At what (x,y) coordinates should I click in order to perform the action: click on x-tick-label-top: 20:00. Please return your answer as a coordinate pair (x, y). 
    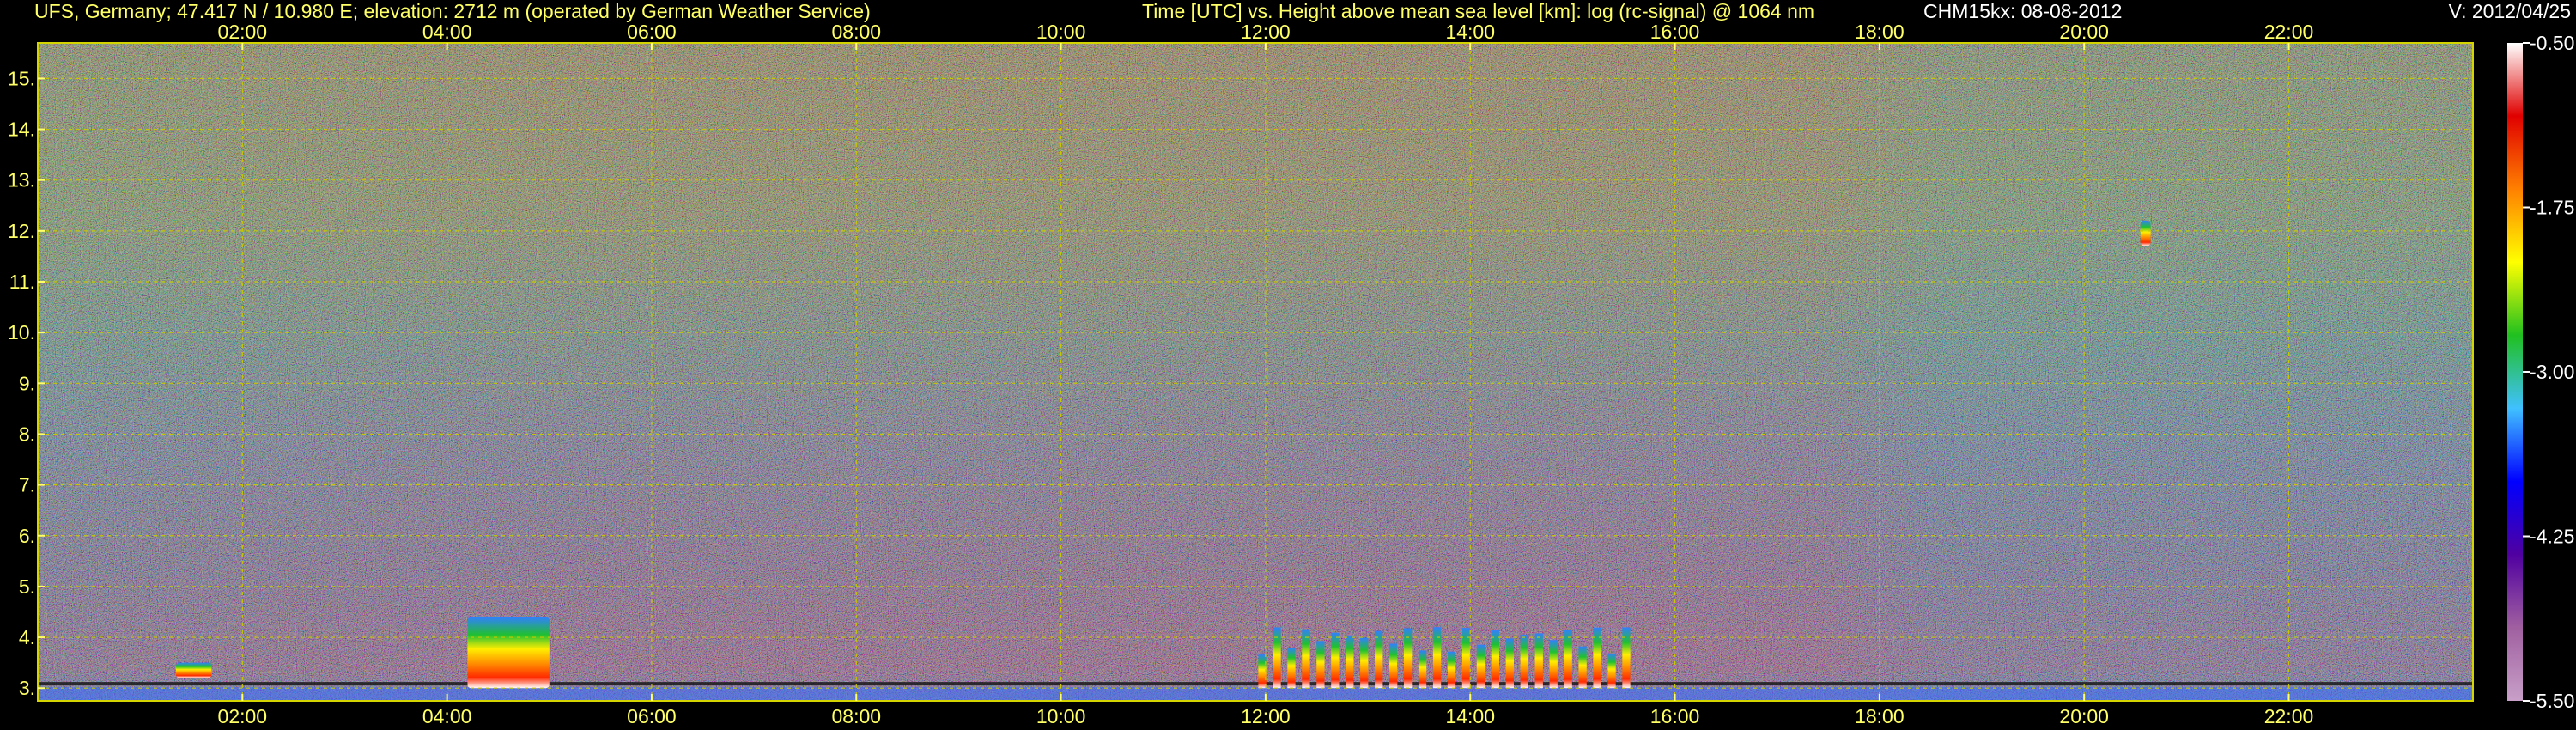
    Looking at the image, I should click on (2084, 32).